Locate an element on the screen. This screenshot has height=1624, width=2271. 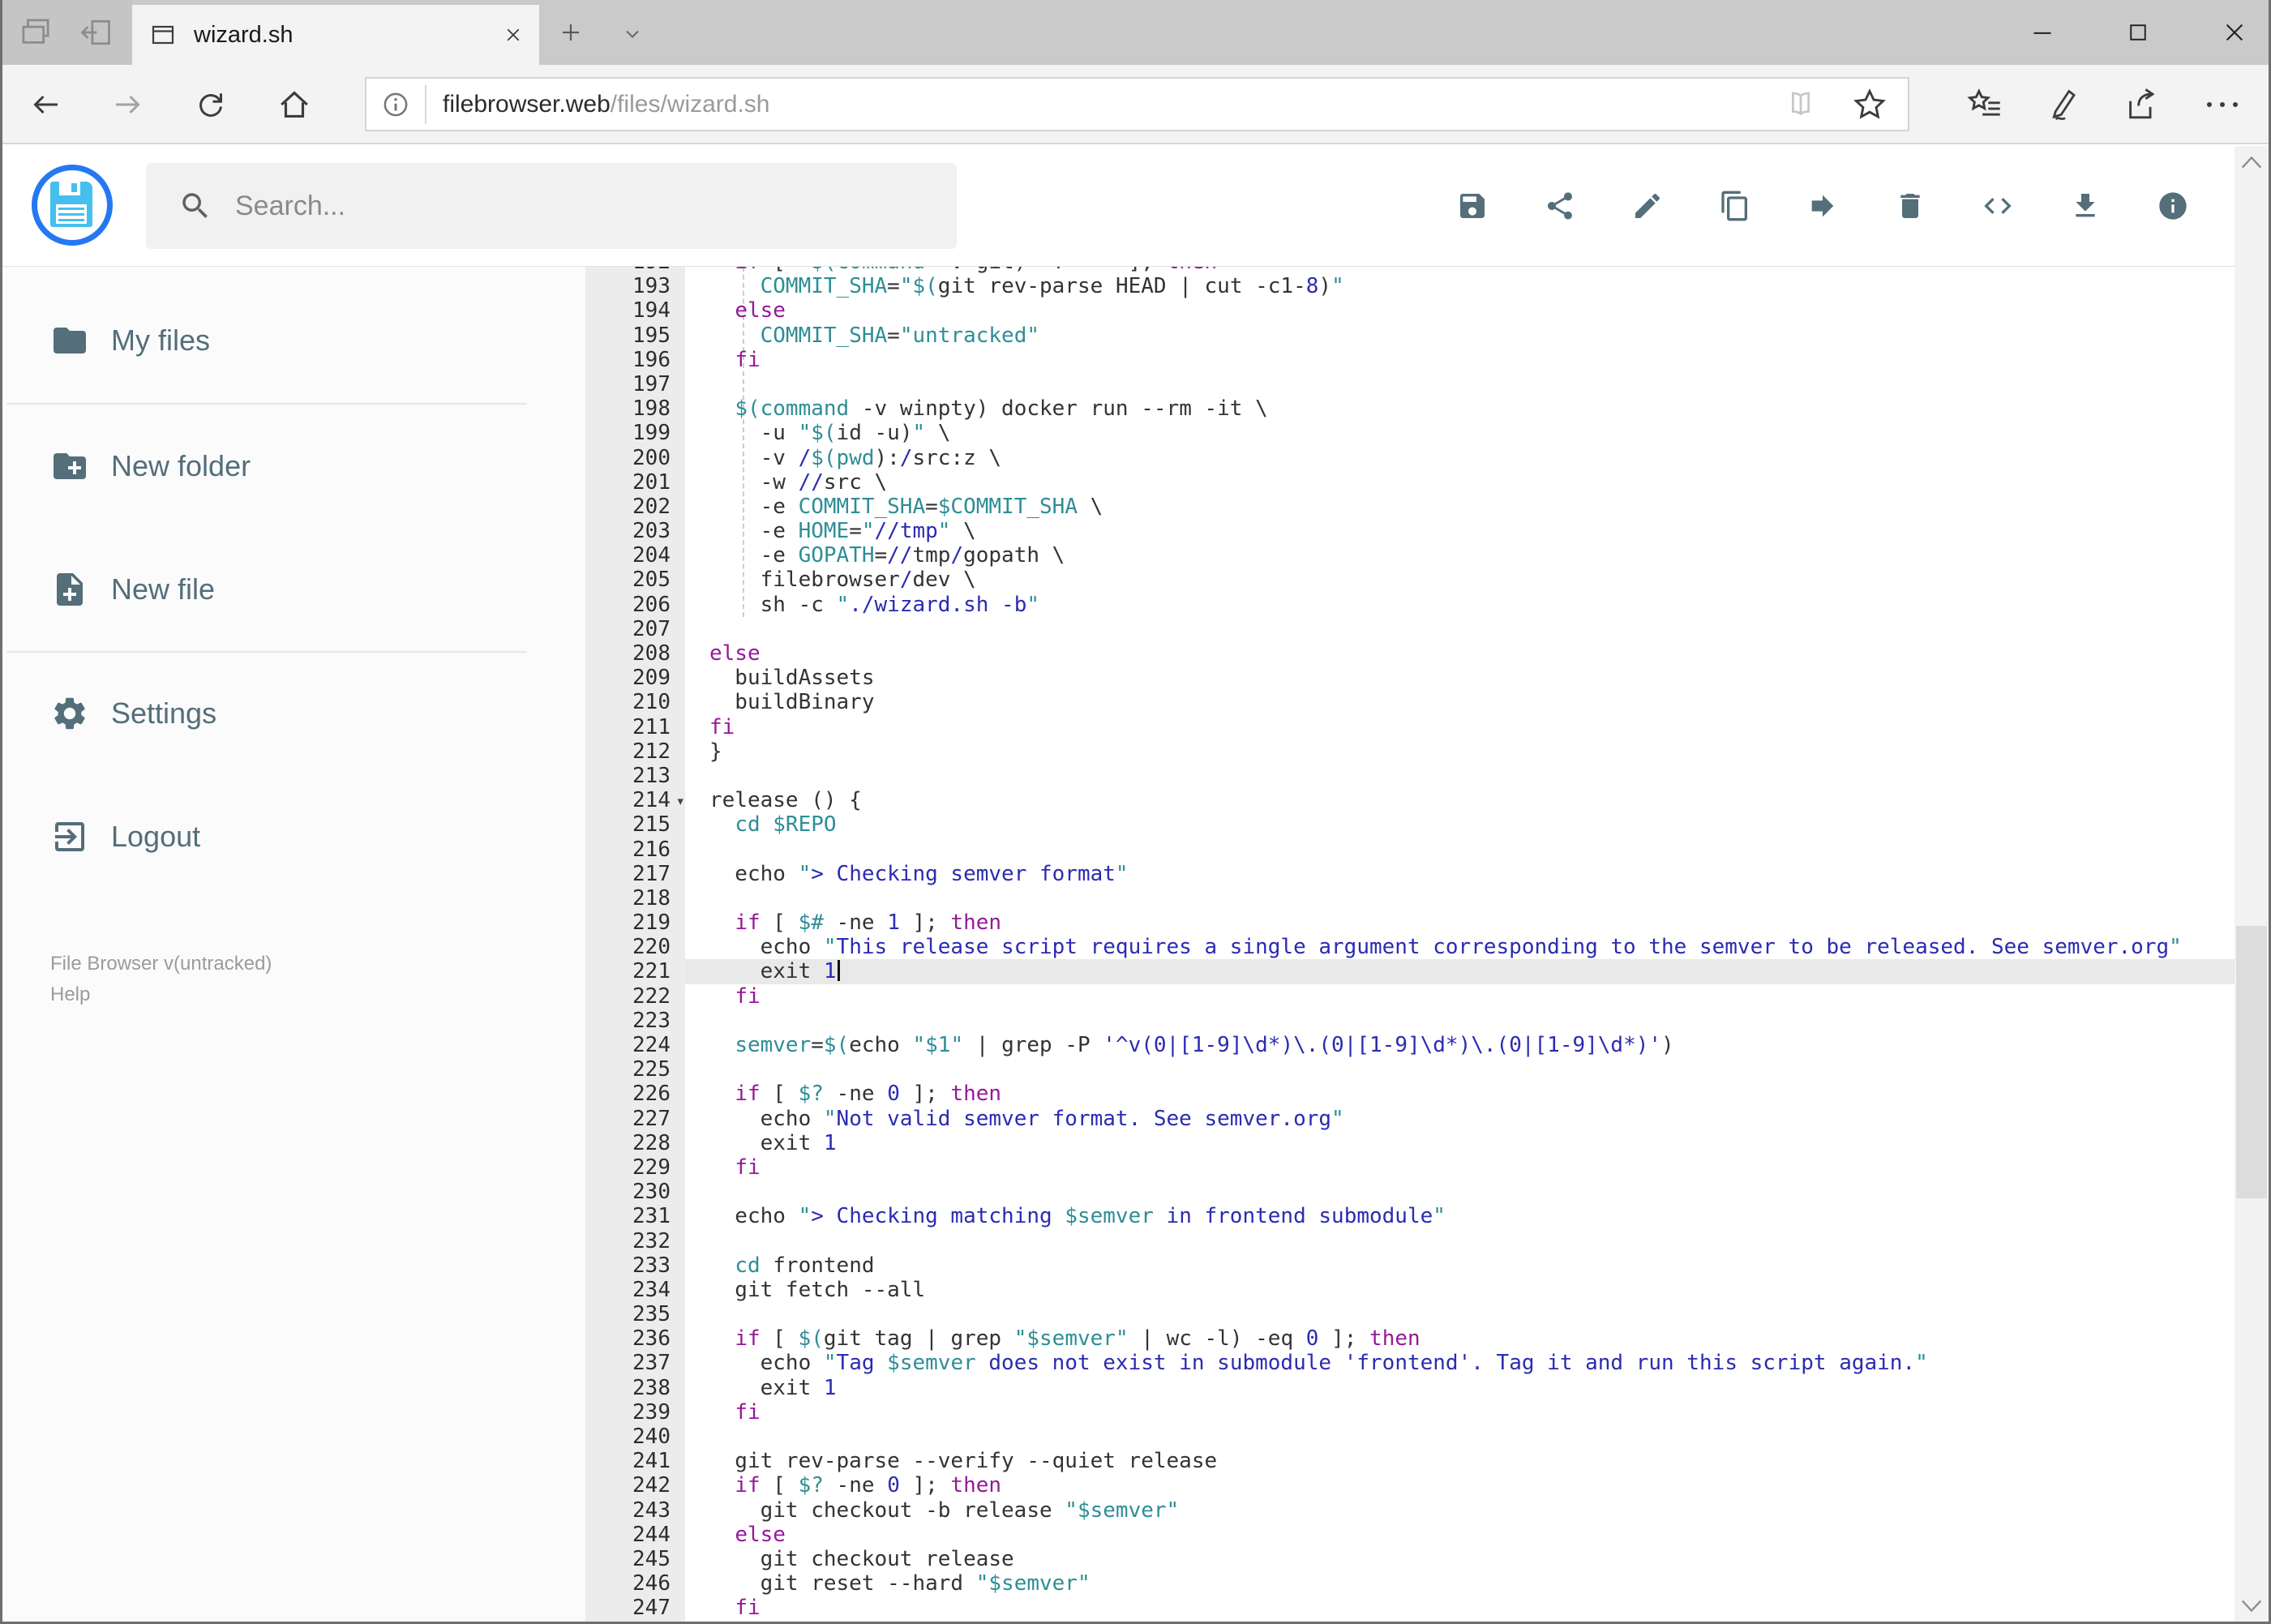
forward-icon is located at coordinates (128, 105).